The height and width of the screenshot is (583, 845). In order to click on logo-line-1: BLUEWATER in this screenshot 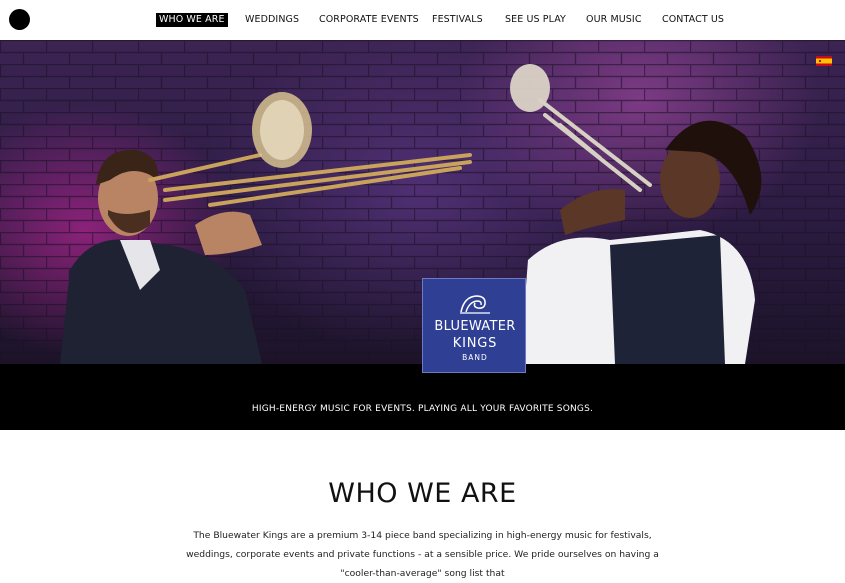, I will do `click(475, 326)`.